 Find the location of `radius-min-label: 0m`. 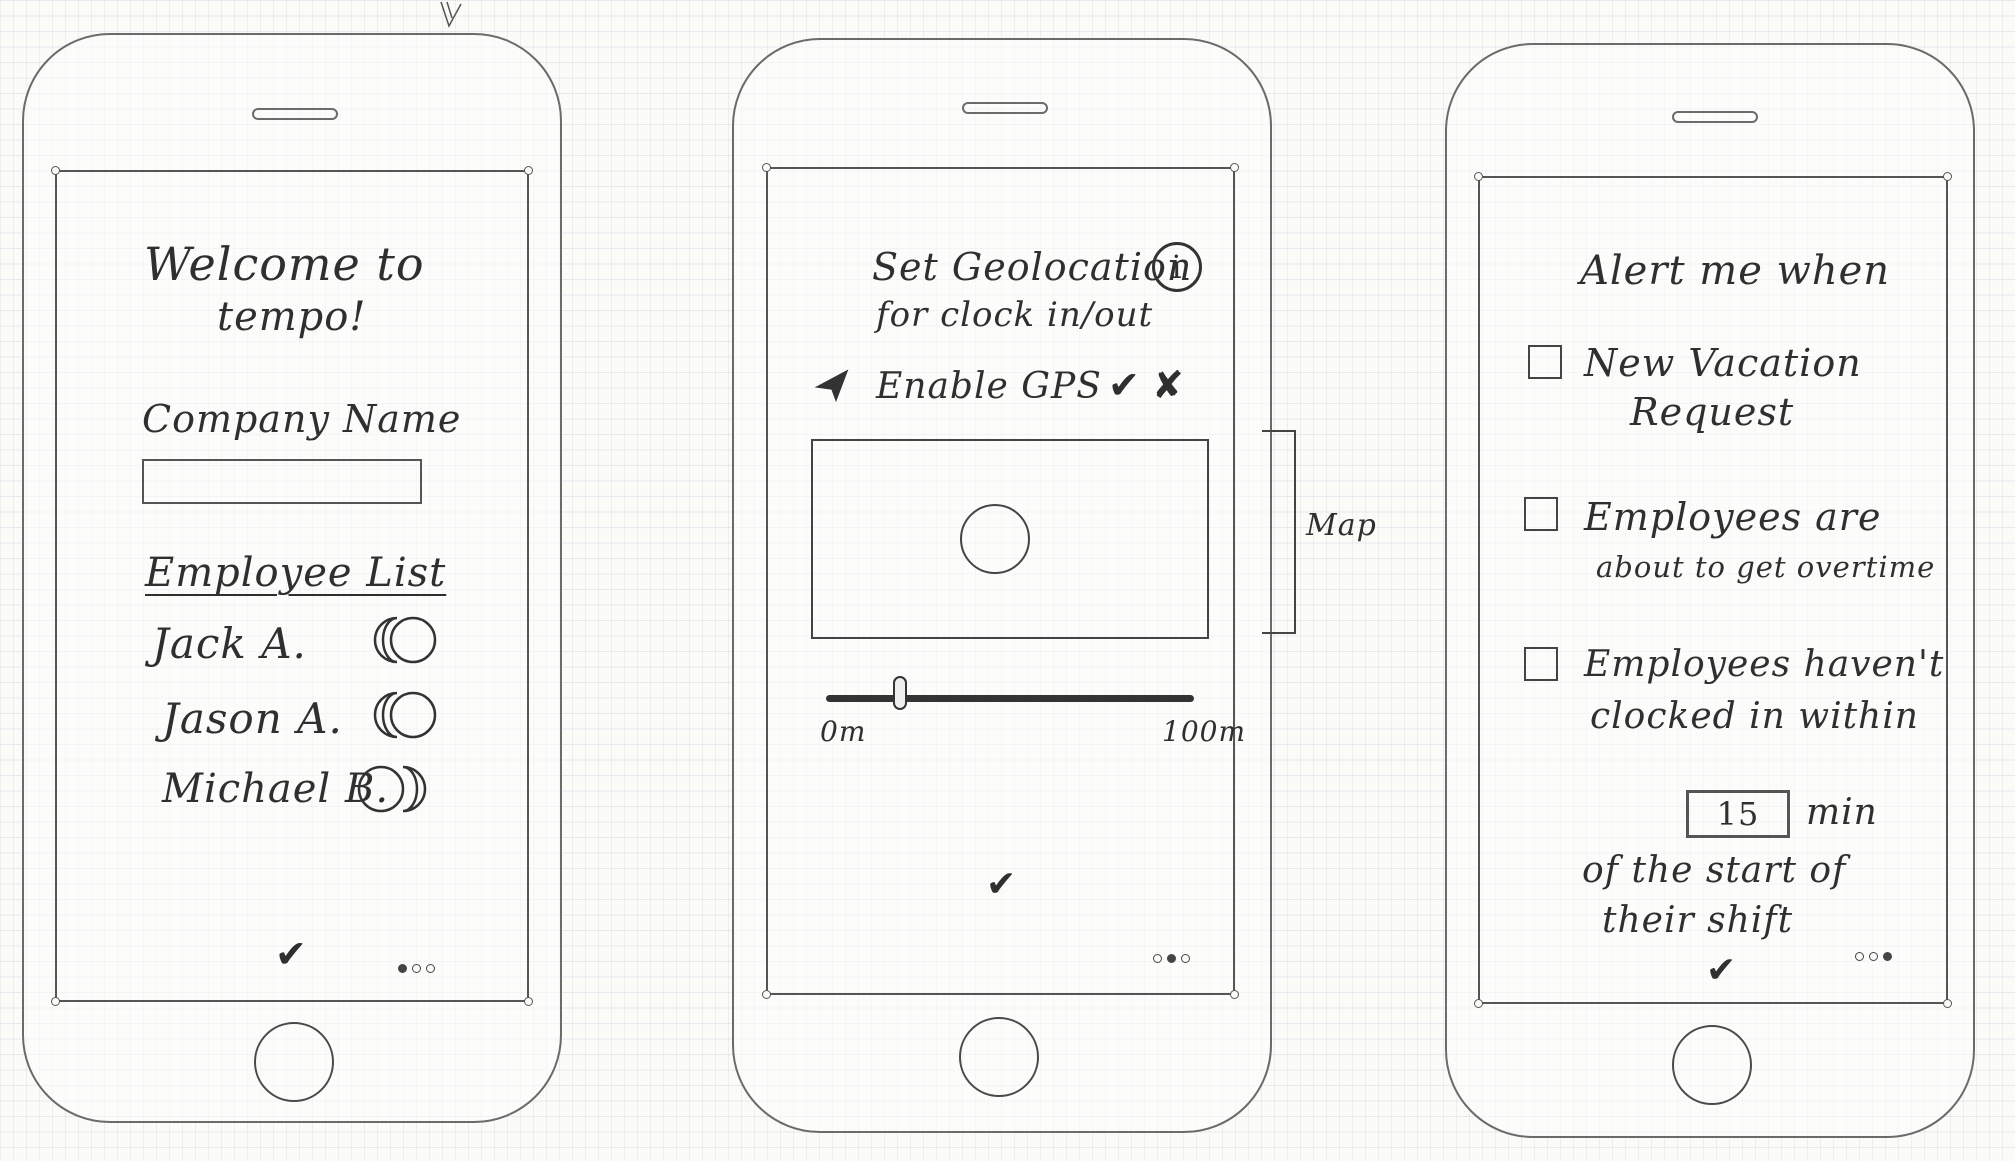

radius-min-label: 0m is located at coordinates (843, 731).